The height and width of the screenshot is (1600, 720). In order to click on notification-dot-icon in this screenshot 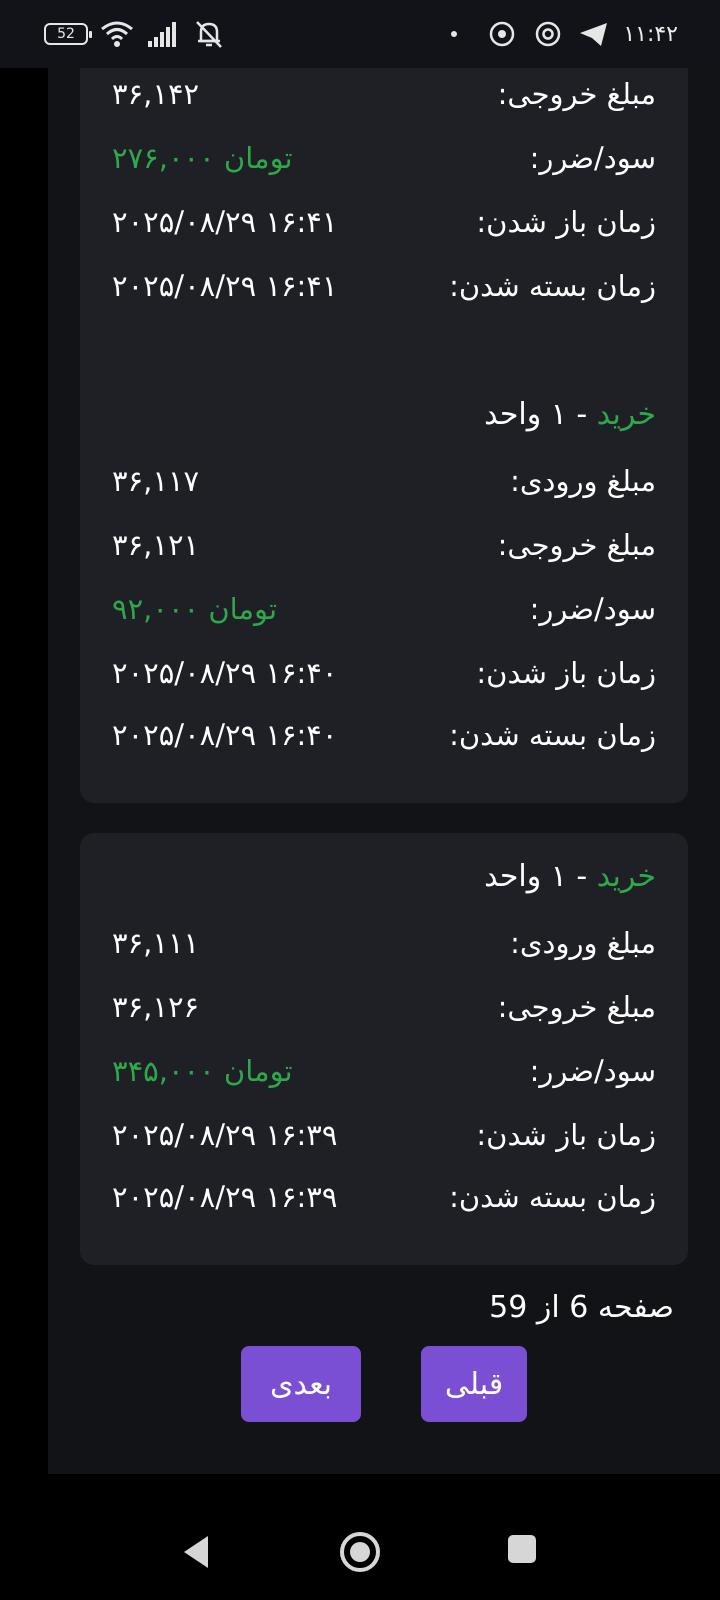, I will do `click(454, 34)`.